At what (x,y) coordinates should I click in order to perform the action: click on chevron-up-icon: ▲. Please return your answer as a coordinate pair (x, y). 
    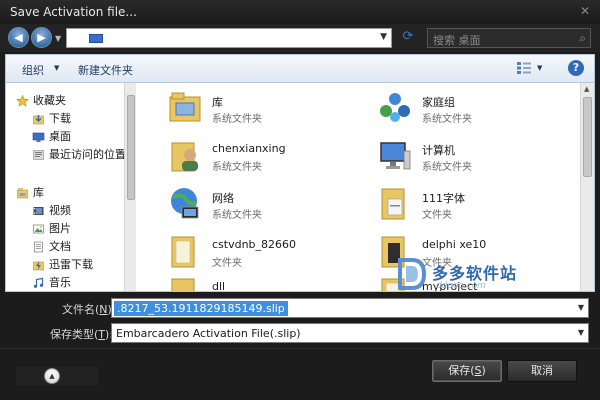
    Looking at the image, I should click on (52, 376).